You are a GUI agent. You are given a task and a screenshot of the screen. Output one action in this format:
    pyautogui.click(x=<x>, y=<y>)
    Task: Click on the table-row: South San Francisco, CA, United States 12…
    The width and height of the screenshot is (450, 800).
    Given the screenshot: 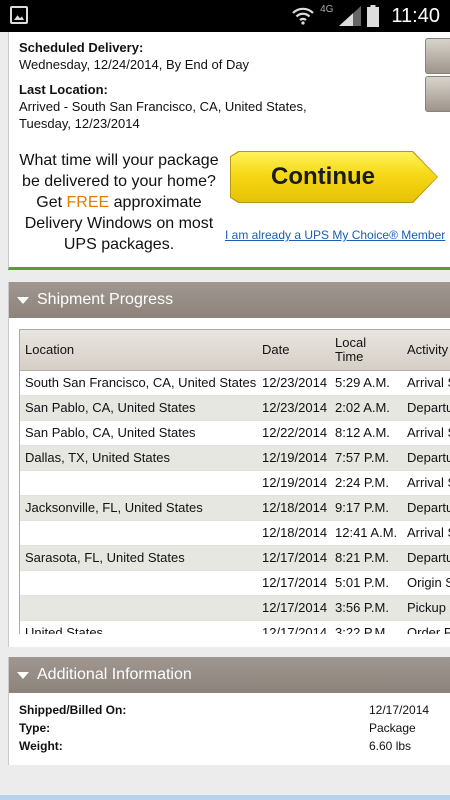 What is the action you would take?
    pyautogui.click(x=235, y=382)
    